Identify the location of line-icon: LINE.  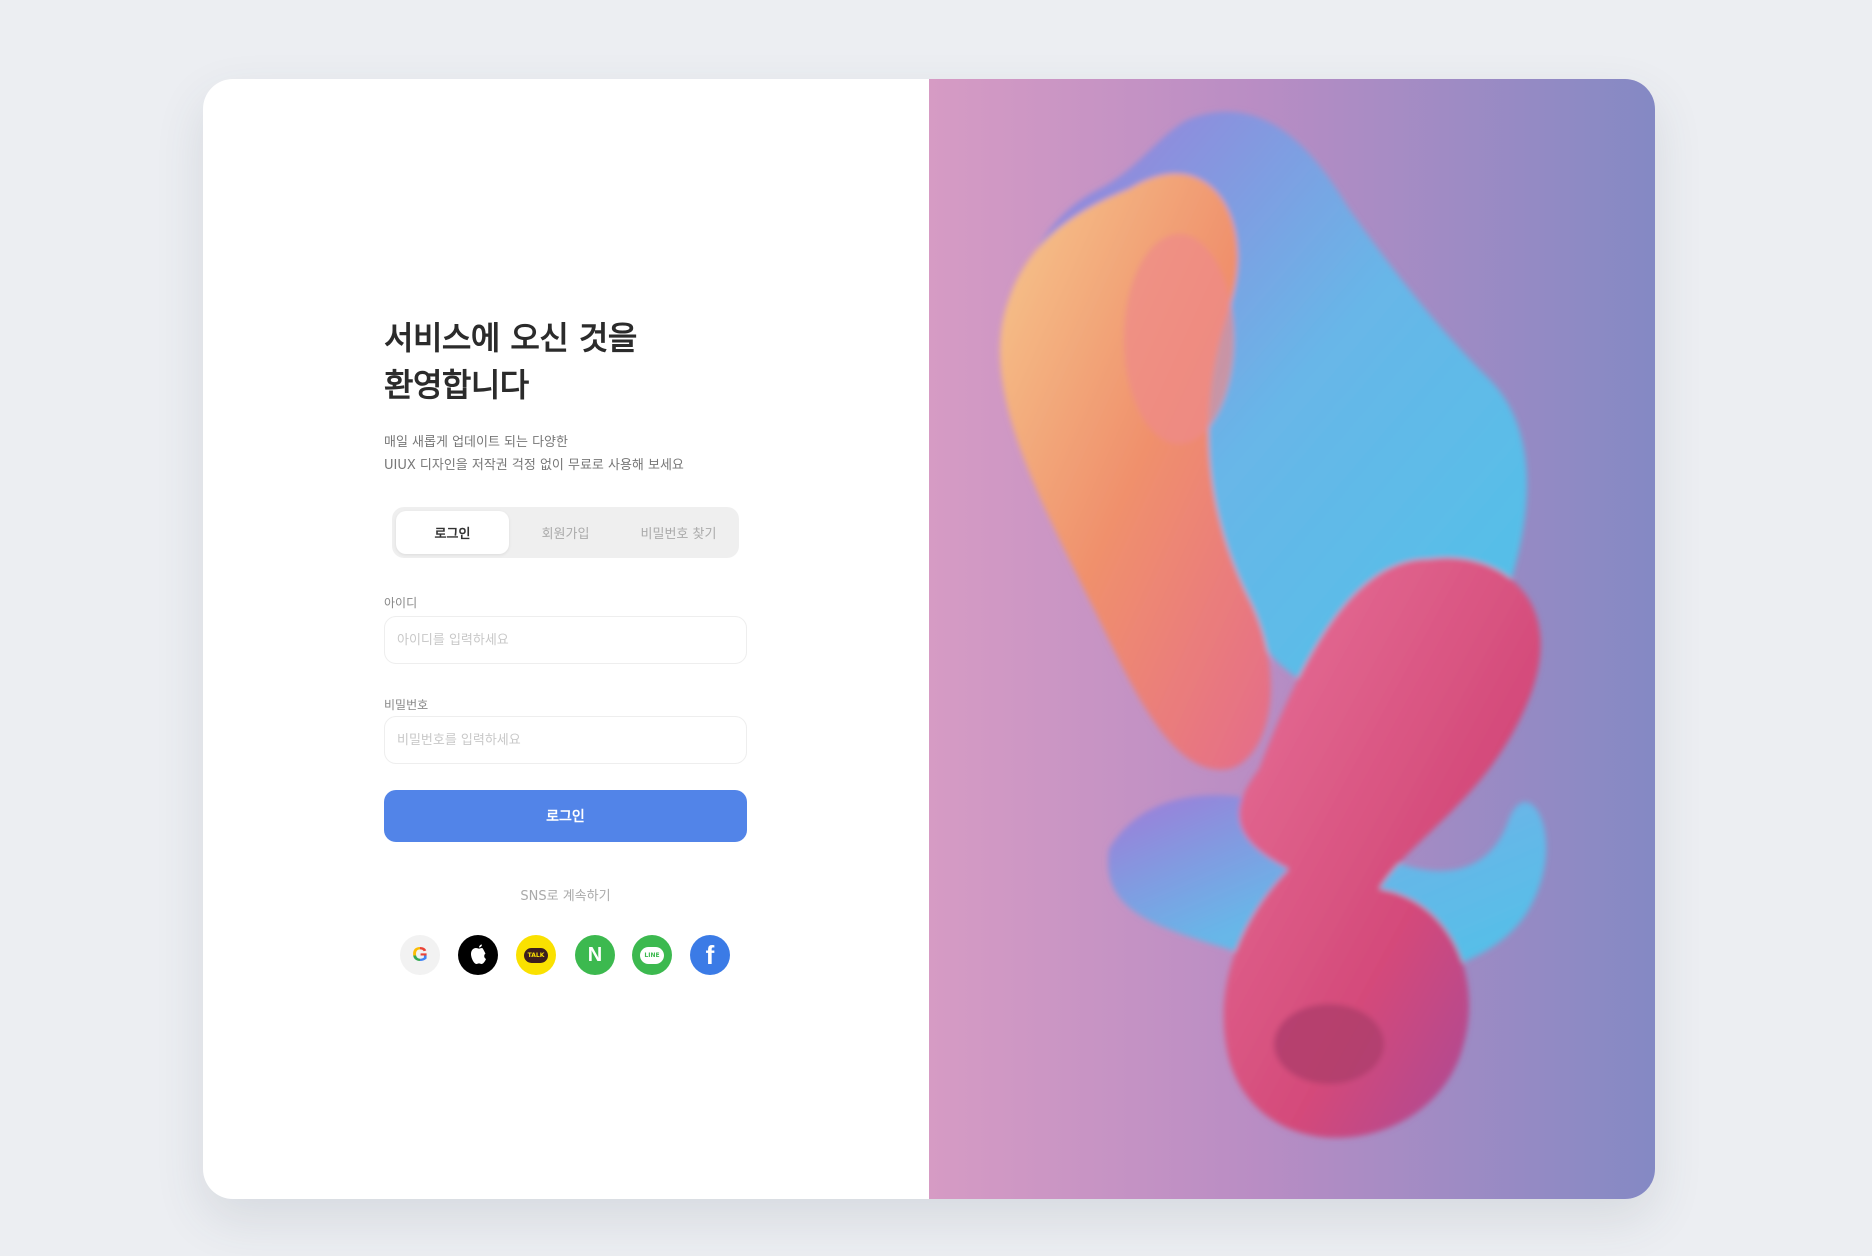
(652, 955).